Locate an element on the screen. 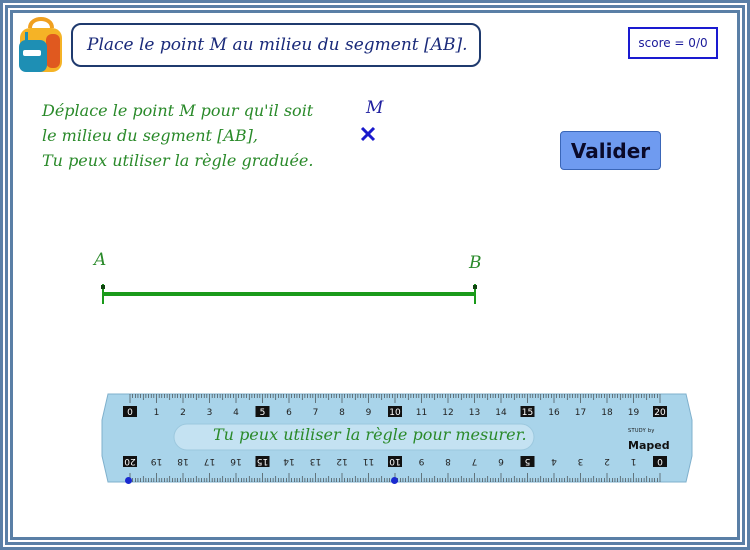  segment-ab is located at coordinates (289, 294).